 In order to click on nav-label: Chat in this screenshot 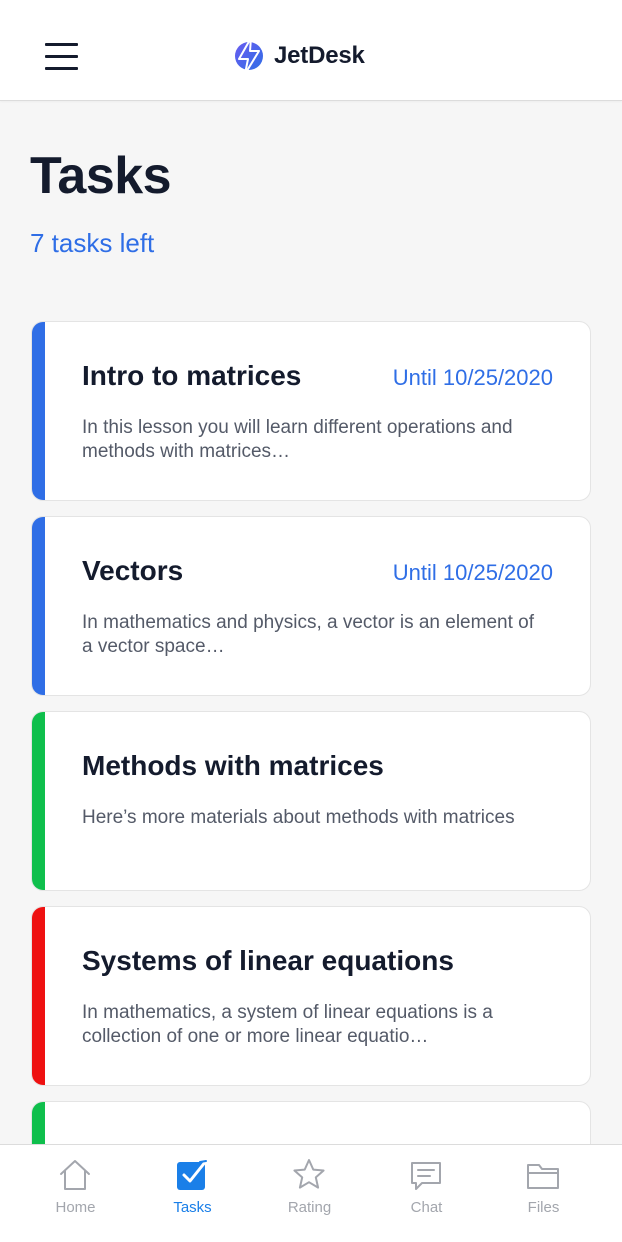, I will do `click(426, 1207)`.